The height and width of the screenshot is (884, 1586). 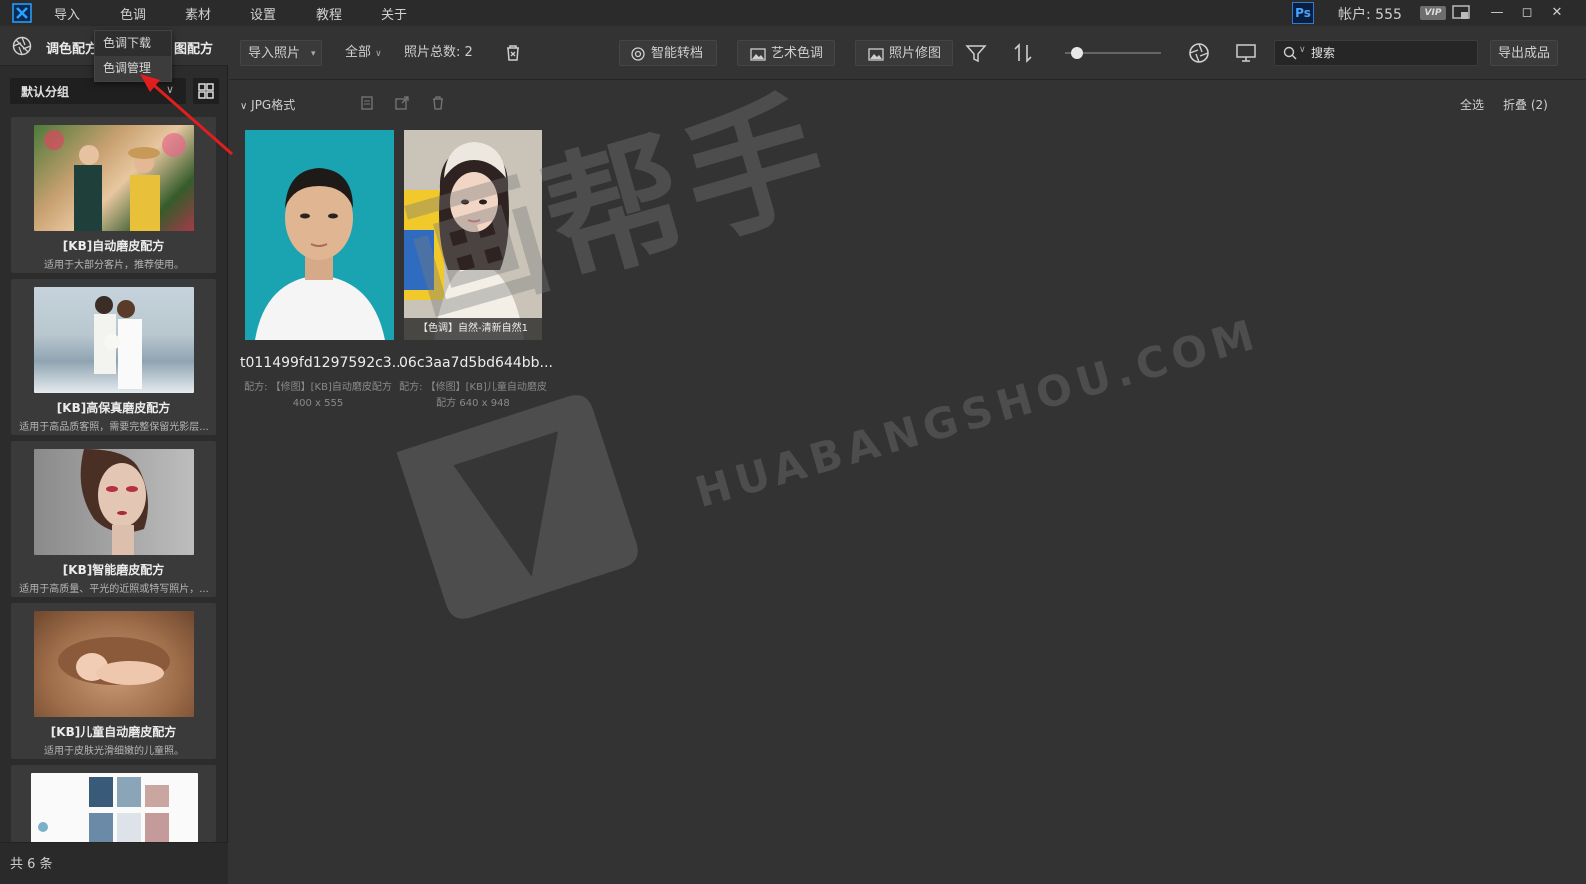 I want to click on app-logo-icon, so click(x=22, y=13).